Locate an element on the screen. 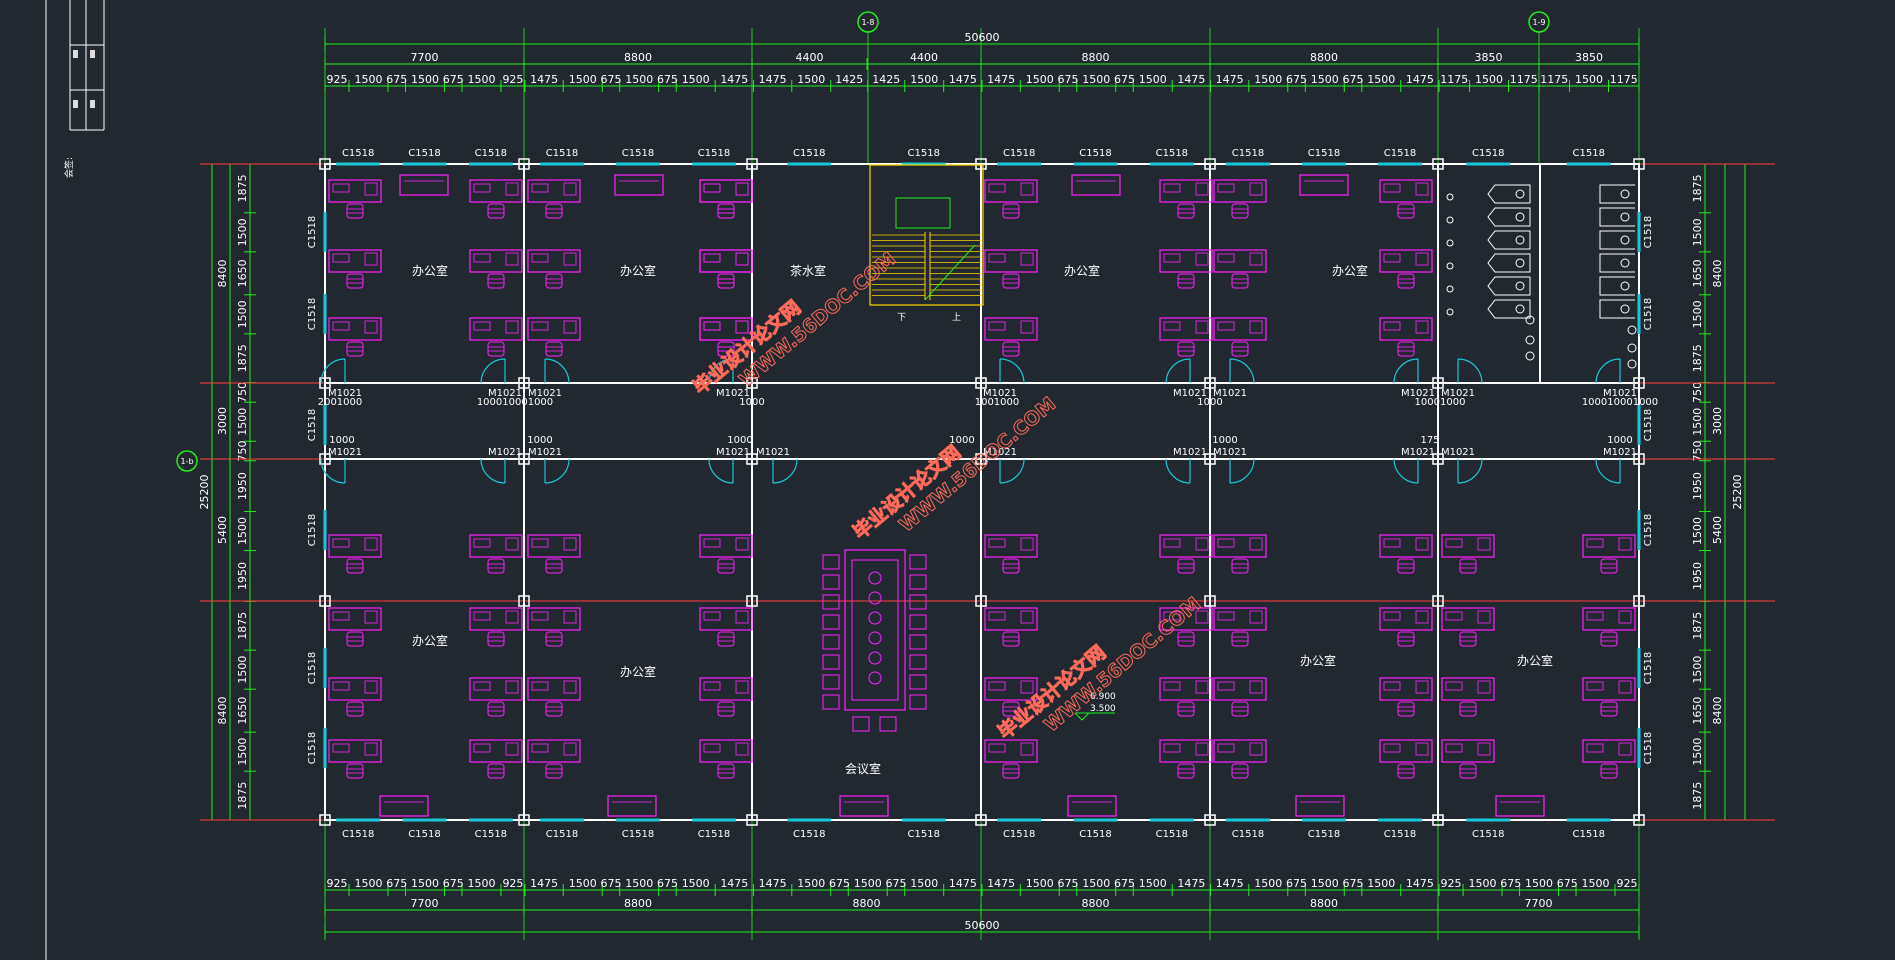  right-detail-dim-value: 1500 is located at coordinates (1697, 531).